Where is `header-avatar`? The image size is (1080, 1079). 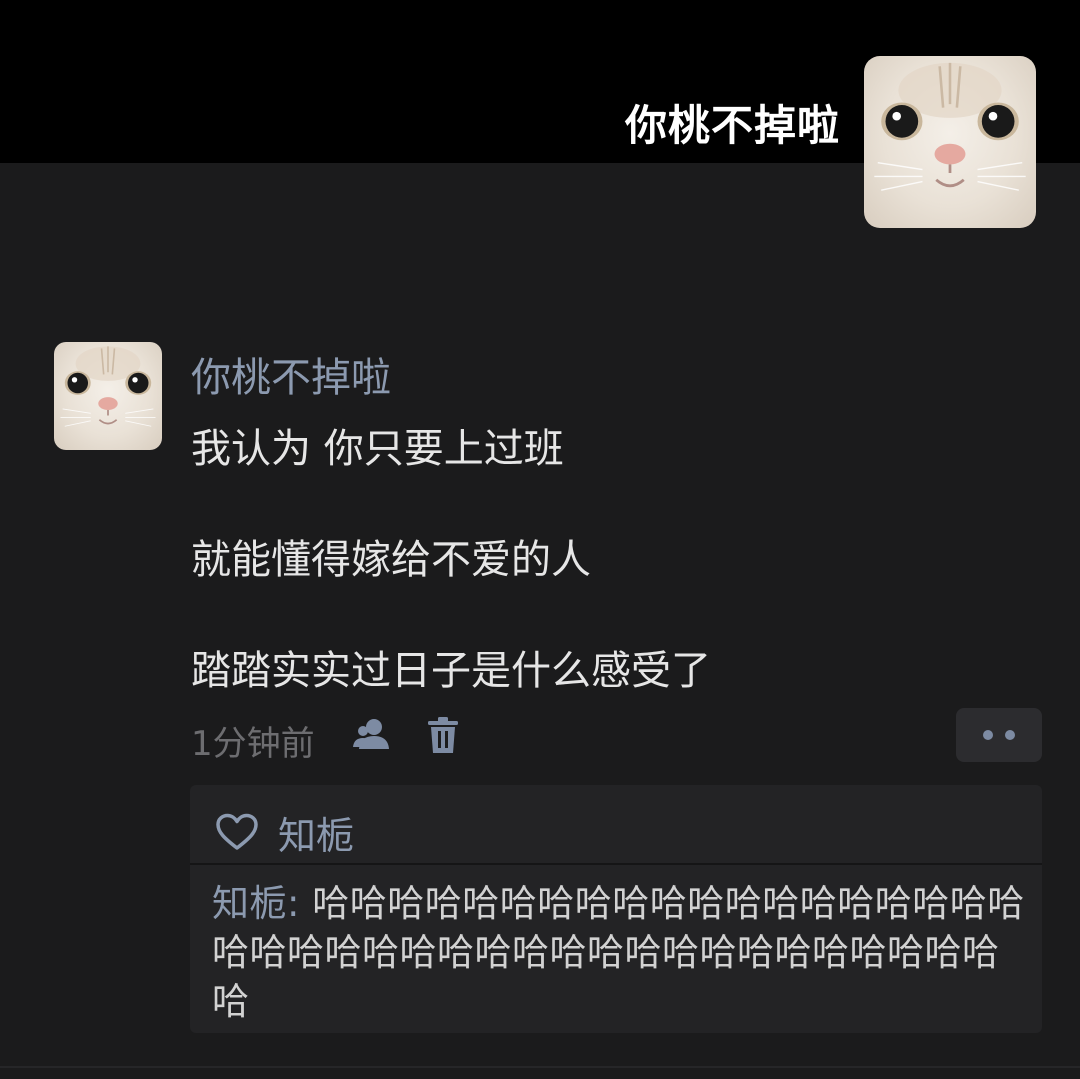 header-avatar is located at coordinates (950, 142).